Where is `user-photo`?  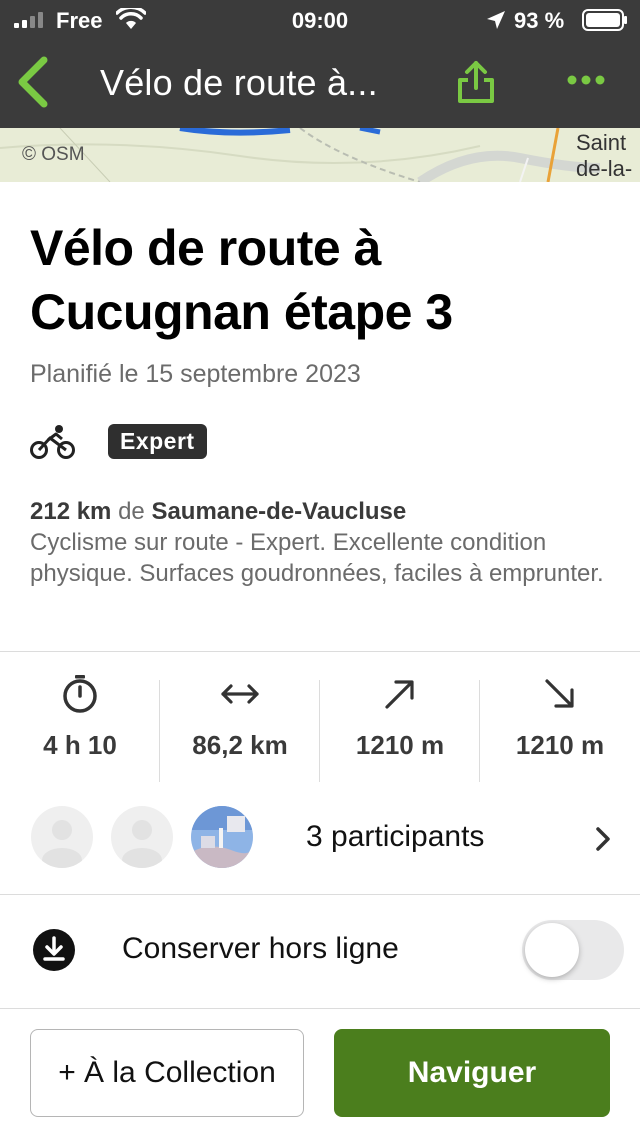 user-photo is located at coordinates (222, 837).